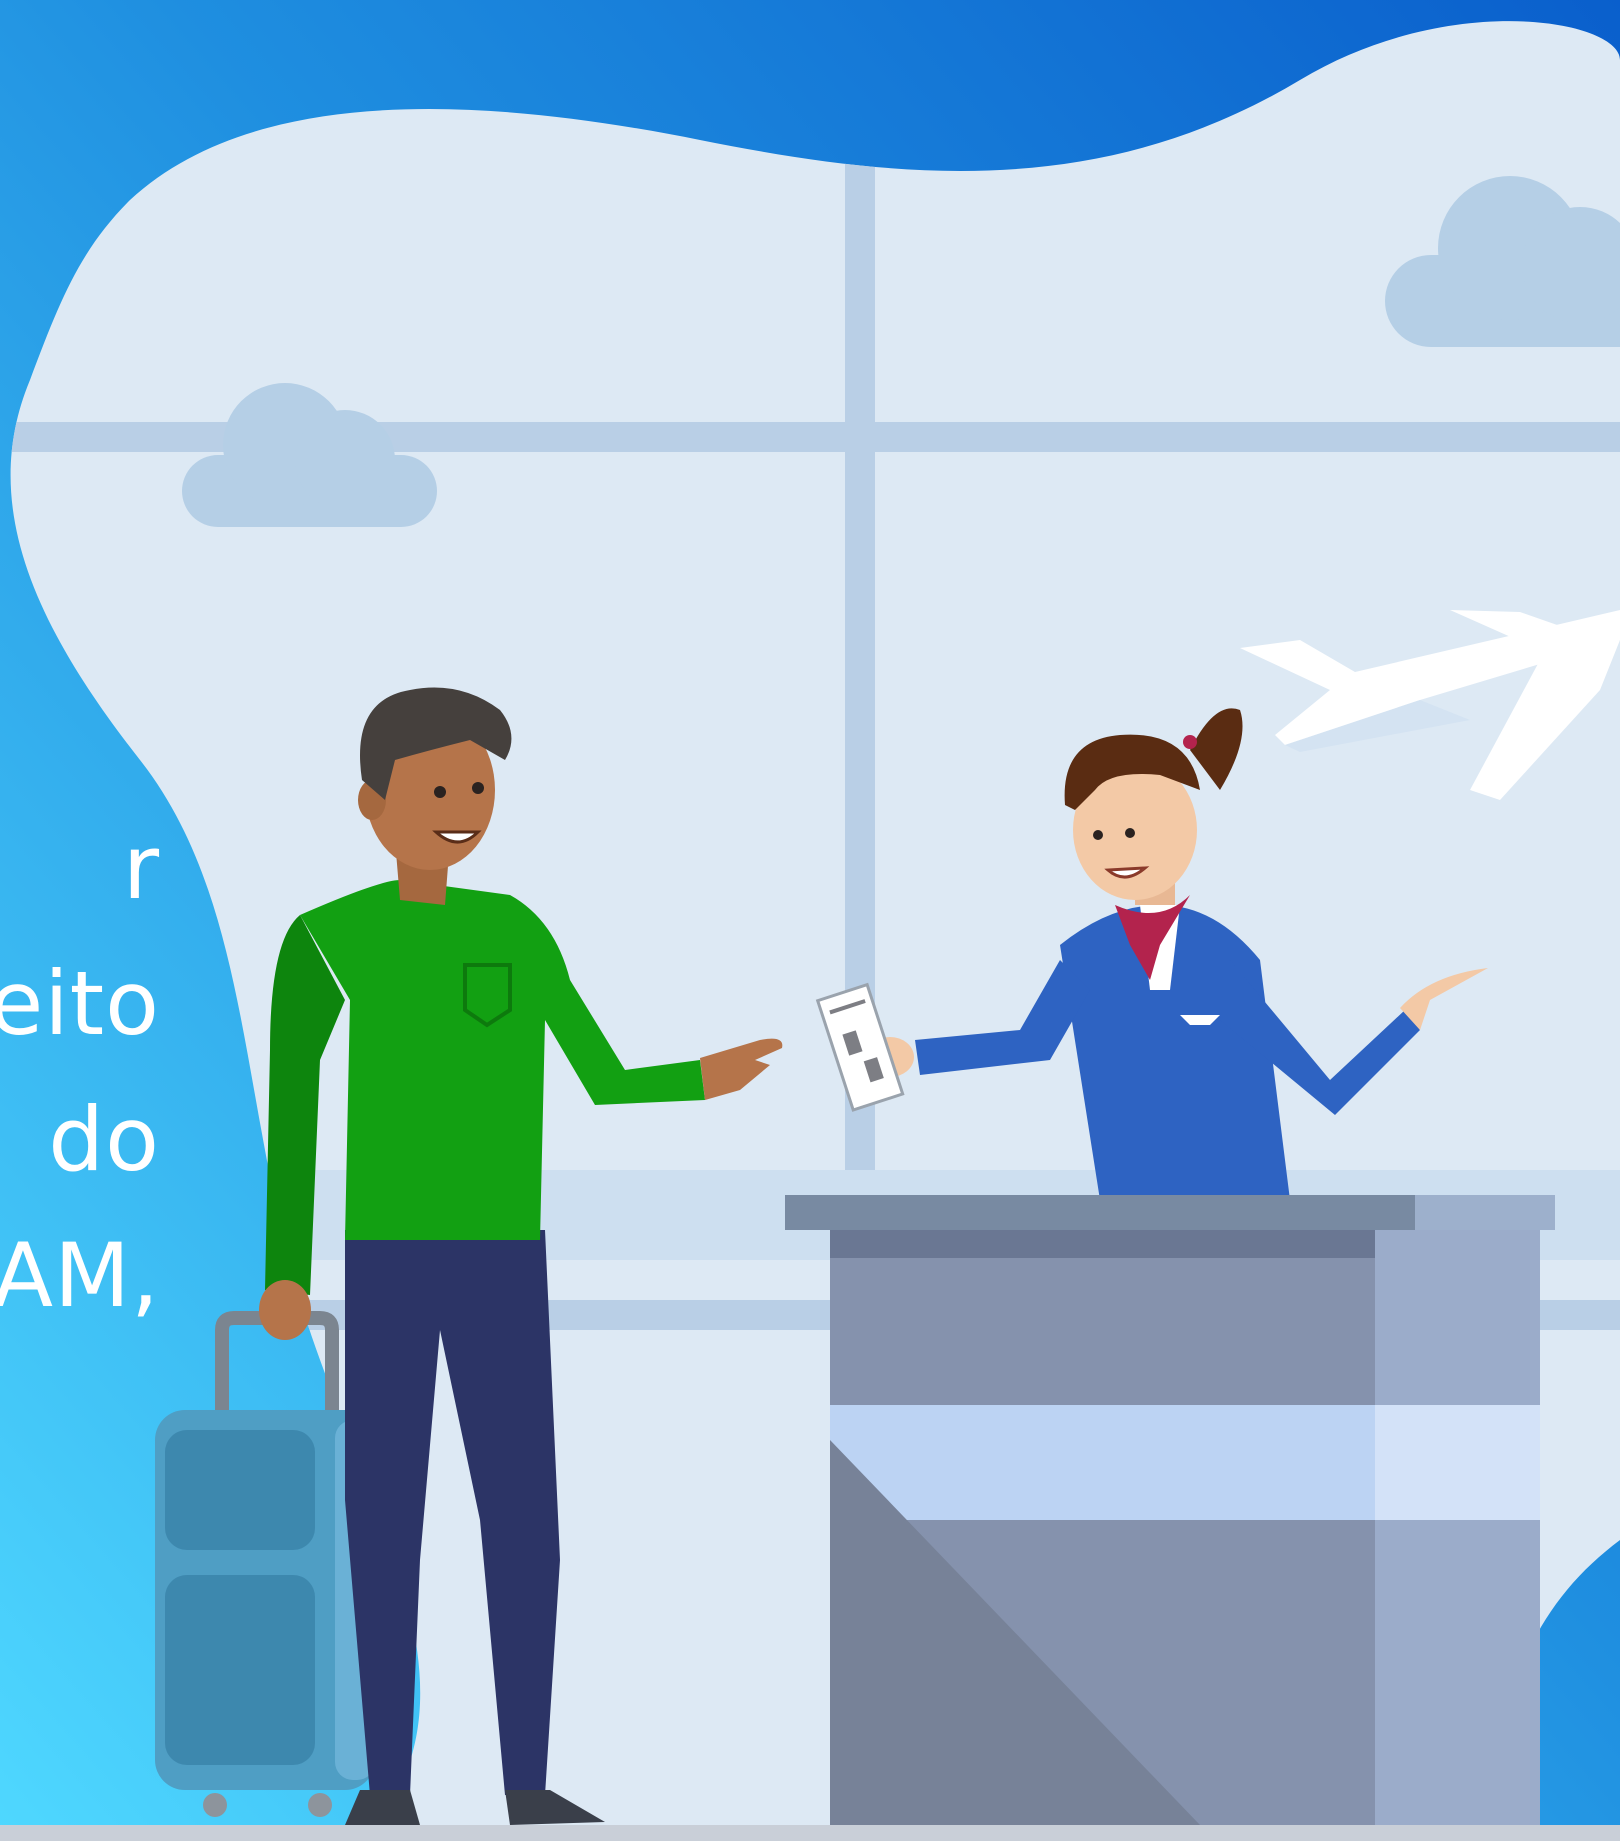 Image resolution: width=1620 pixels, height=1841 pixels. Describe the element at coordinates (141, 867) in the screenshot. I see `promo-line: r` at that location.